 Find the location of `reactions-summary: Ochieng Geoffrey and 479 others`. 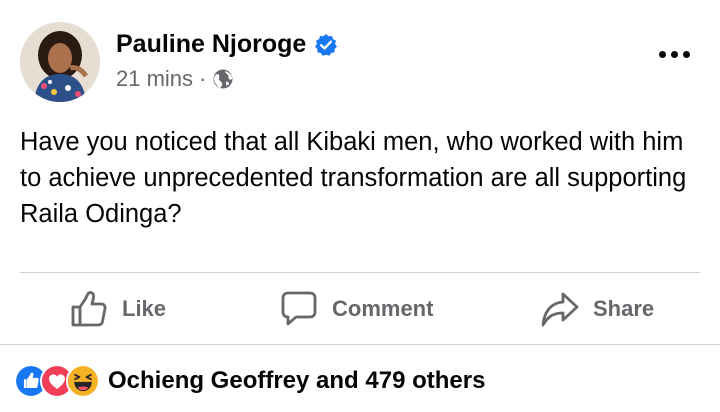

reactions-summary: Ochieng Geoffrey and 479 others is located at coordinates (249, 381).